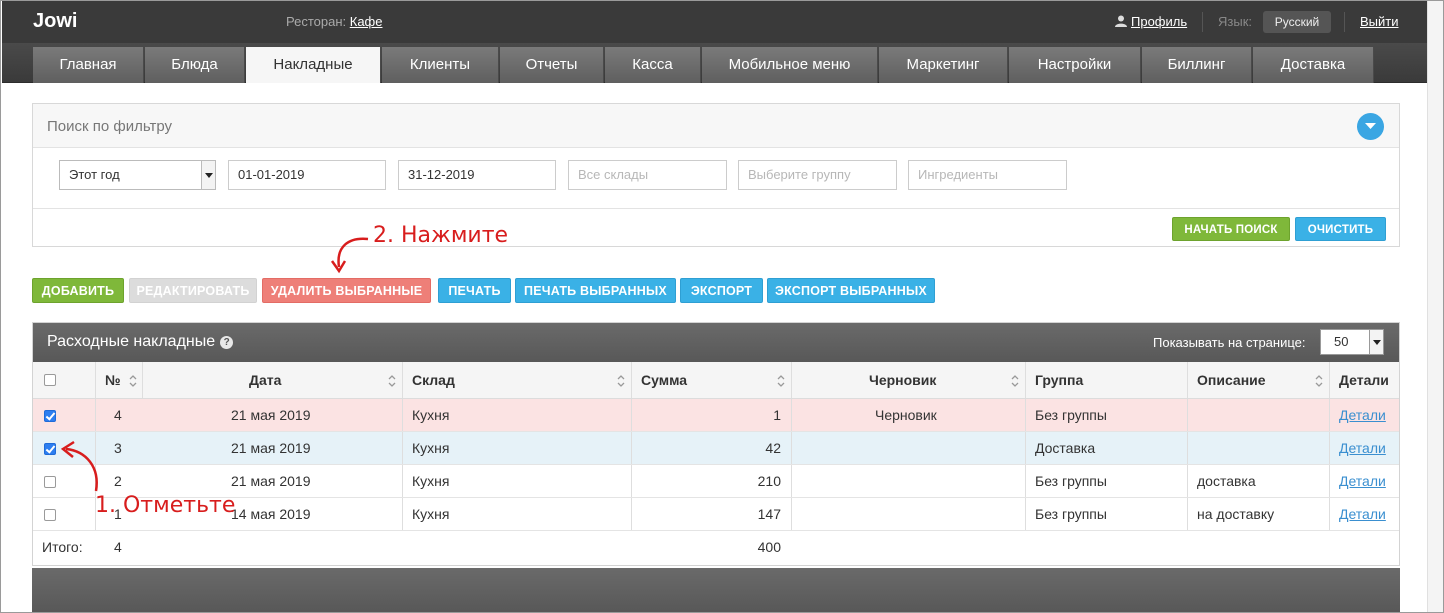 The image size is (1444, 613). I want to click on column-header-group: Группа, so click(1059, 380).